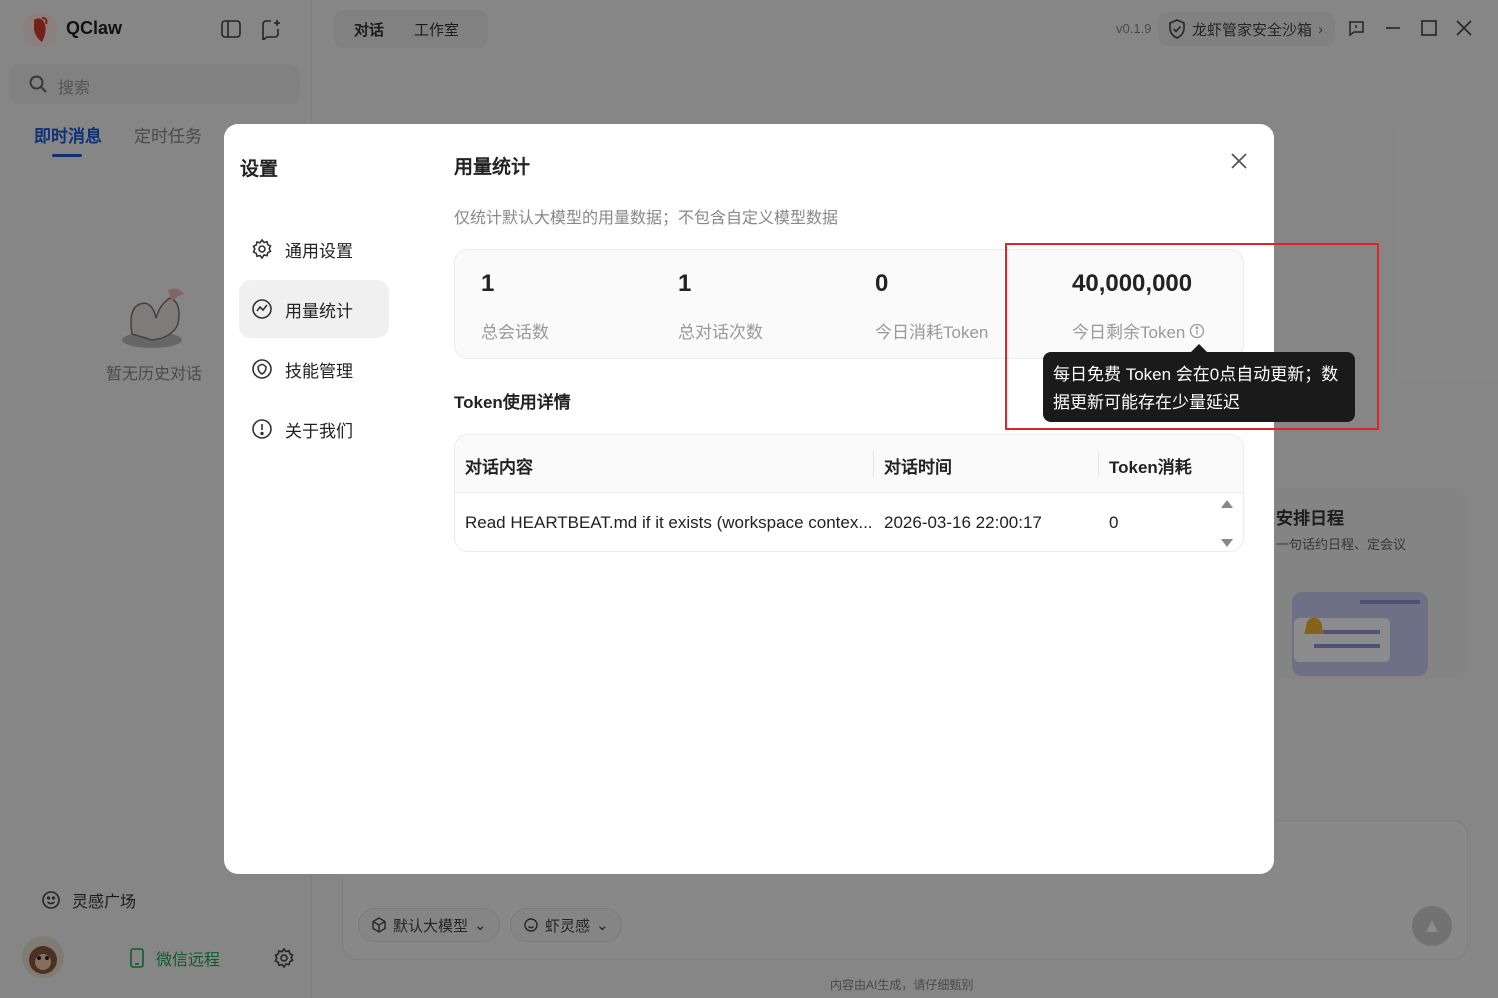 The height and width of the screenshot is (998, 1498). I want to click on nav-label: 通用设置, so click(319, 251).